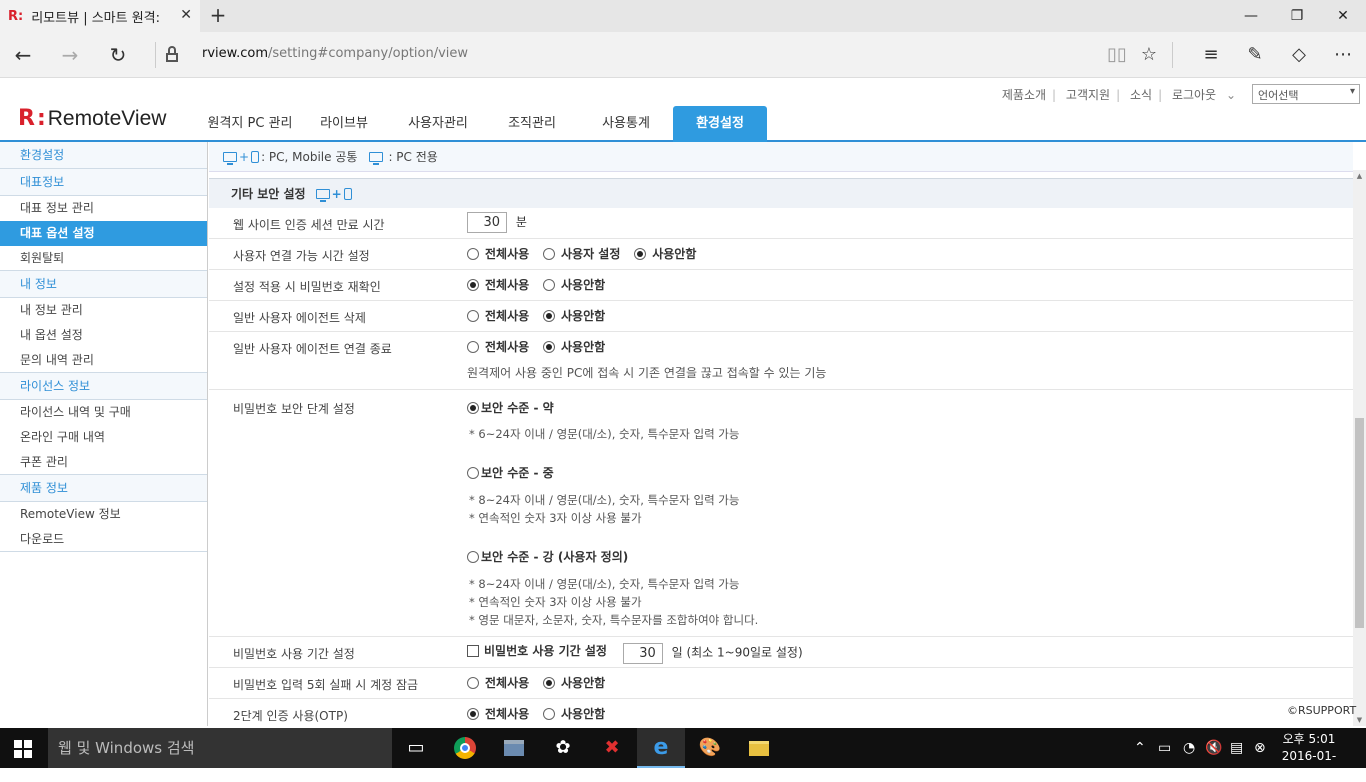 This screenshot has width=1366, height=782. Describe the element at coordinates (103, 539) in the screenshot. I see `sidebar-item-download: 다운로드` at that location.